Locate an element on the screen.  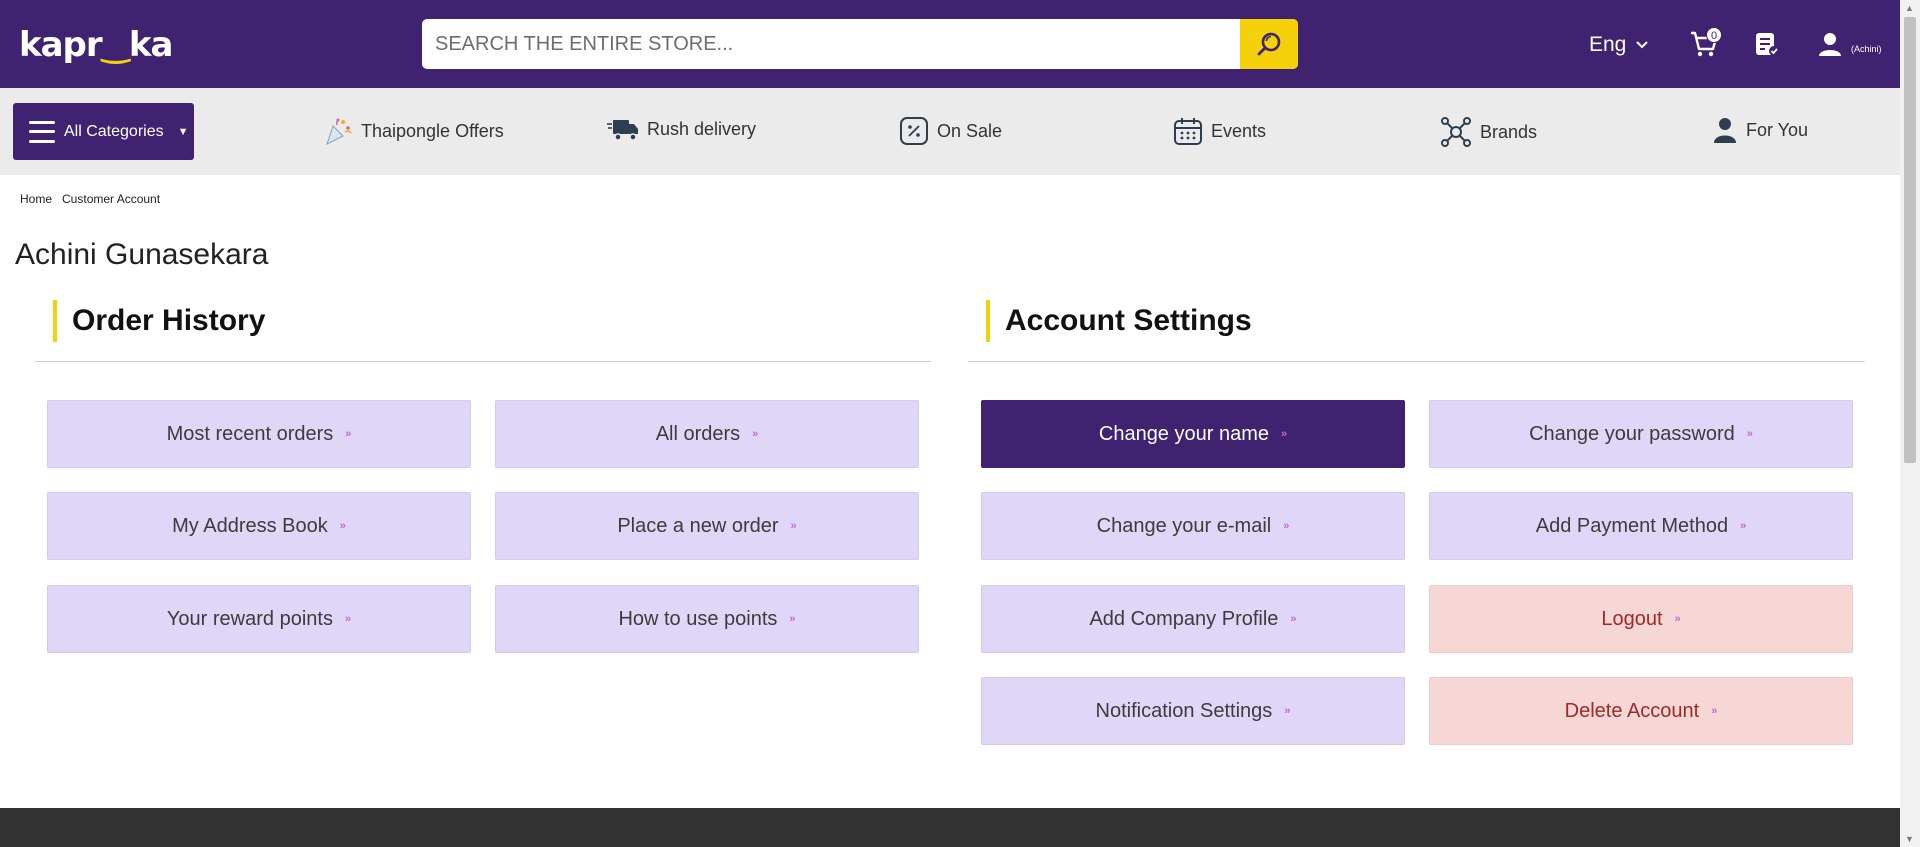
breadcrumb: Home Customer Account is located at coordinates (90, 199).